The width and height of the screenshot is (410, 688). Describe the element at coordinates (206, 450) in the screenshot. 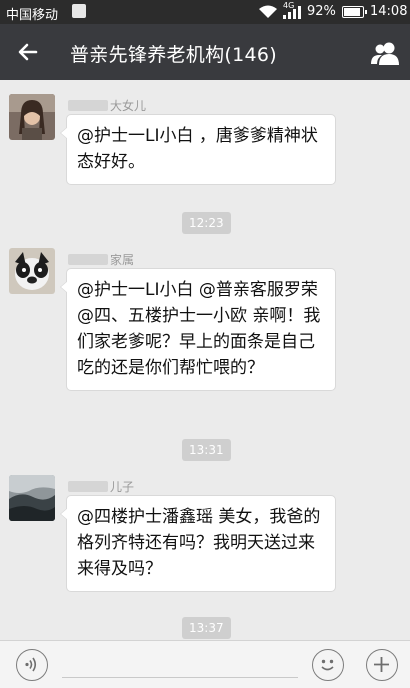

I see `timestamp: 13:31` at that location.